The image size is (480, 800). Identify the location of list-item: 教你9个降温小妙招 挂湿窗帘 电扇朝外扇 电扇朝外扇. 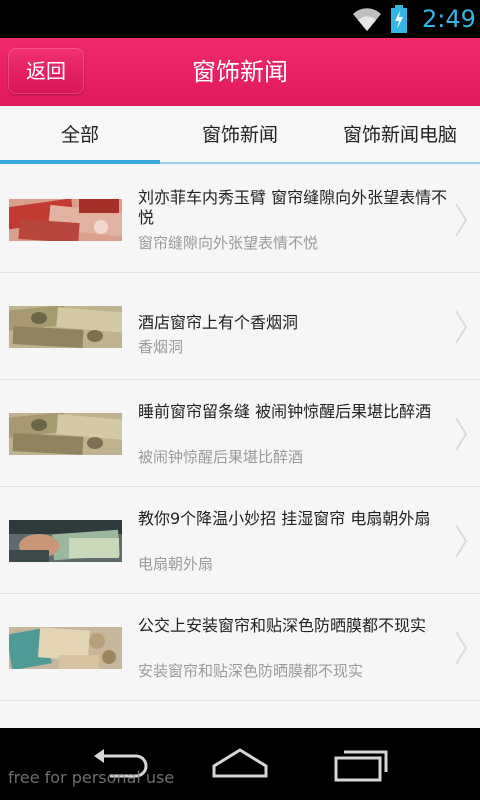
(240, 540).